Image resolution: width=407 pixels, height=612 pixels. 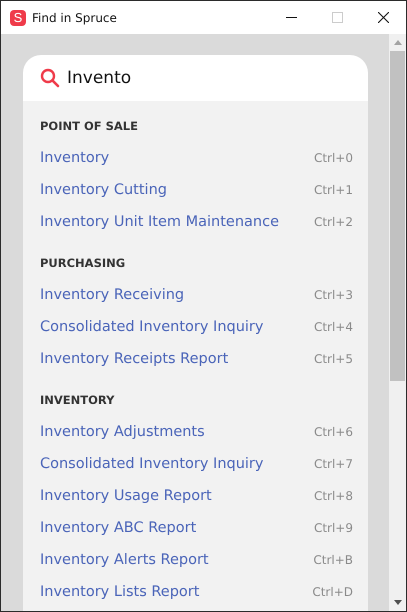 What do you see at coordinates (196, 190) in the screenshot?
I see `result-item: Inventory Cutting Ctrl+1` at bounding box center [196, 190].